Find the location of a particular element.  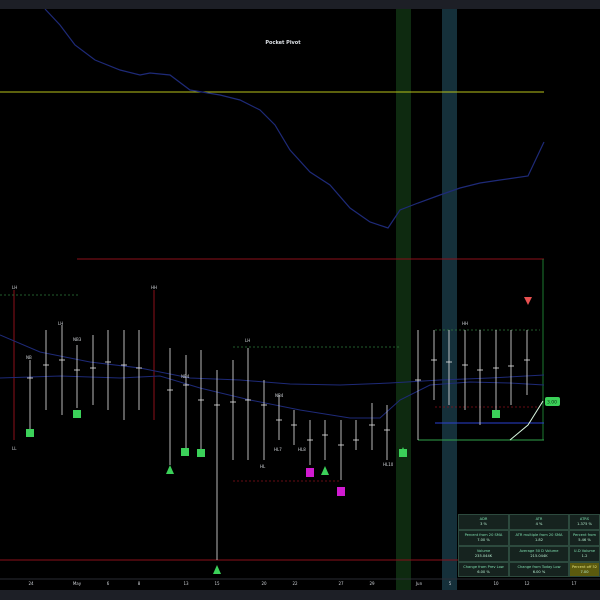

stats-cell-highlight: Percent off 52 7.00 is located at coordinates (584, 569).